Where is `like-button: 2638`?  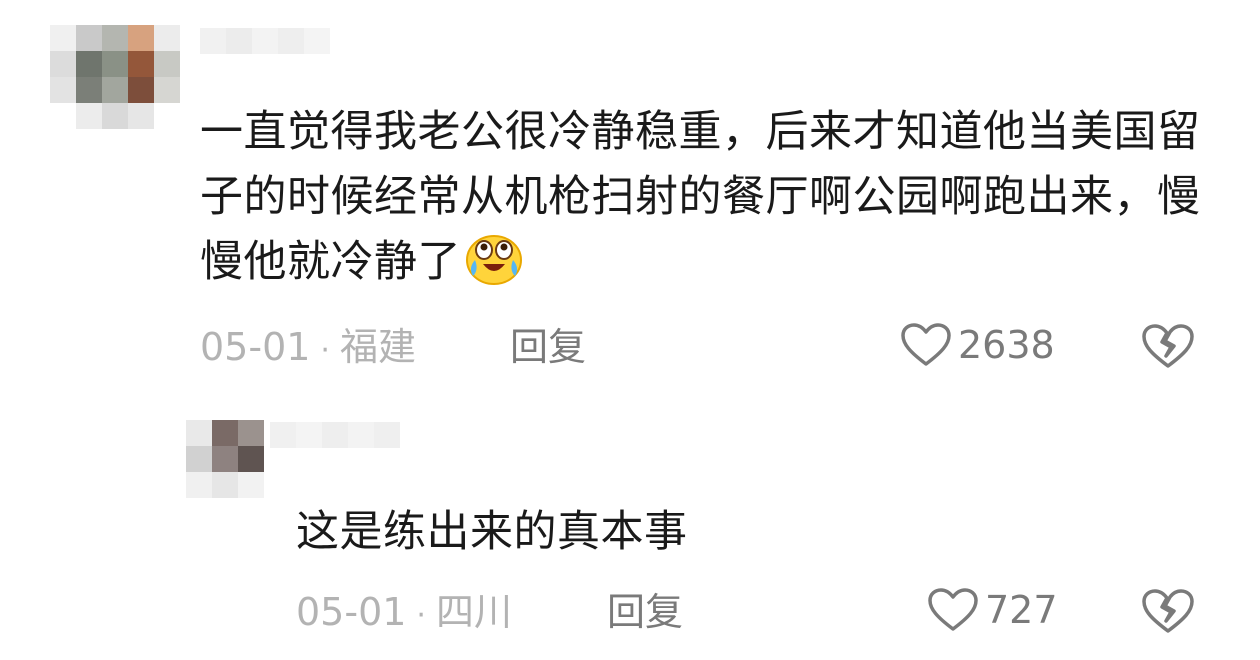 like-button: 2638 is located at coordinates (977, 345).